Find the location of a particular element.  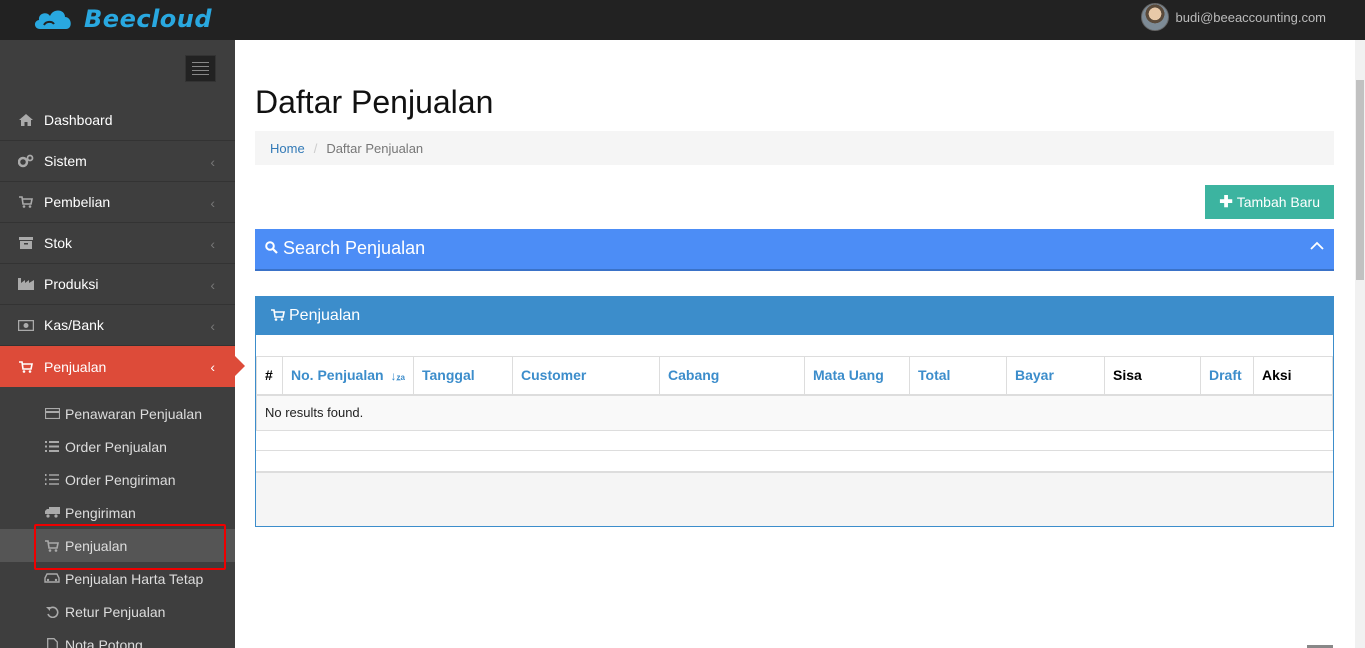

column-header-tanggal: Tanggal is located at coordinates (463, 376).